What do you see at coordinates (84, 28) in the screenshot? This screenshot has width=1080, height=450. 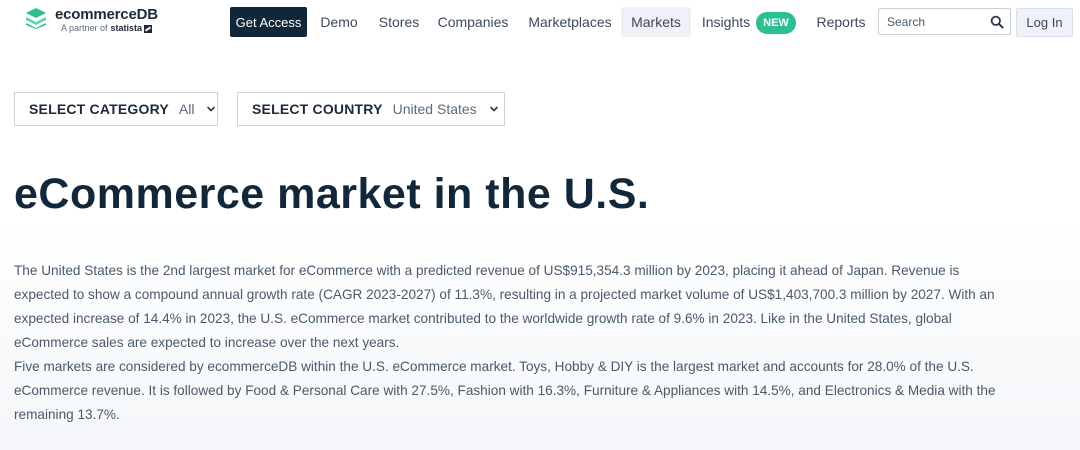 I see `logo-partner-prefix: A partner of` at bounding box center [84, 28].